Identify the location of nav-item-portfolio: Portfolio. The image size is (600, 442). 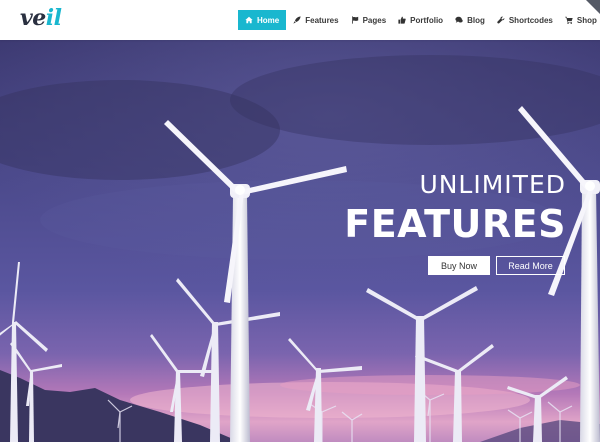
(420, 20).